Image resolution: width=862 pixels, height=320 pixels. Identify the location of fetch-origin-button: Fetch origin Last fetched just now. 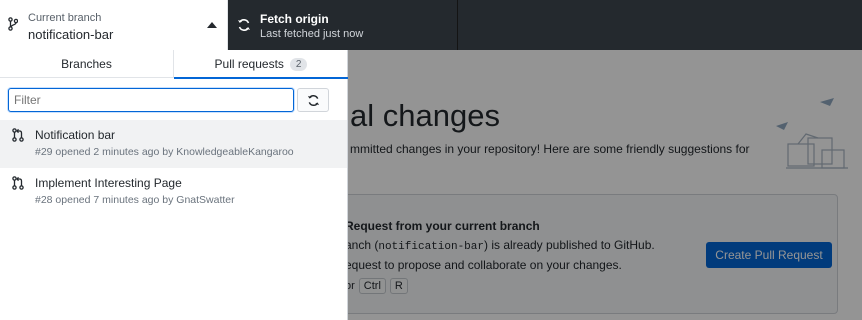
(343, 25).